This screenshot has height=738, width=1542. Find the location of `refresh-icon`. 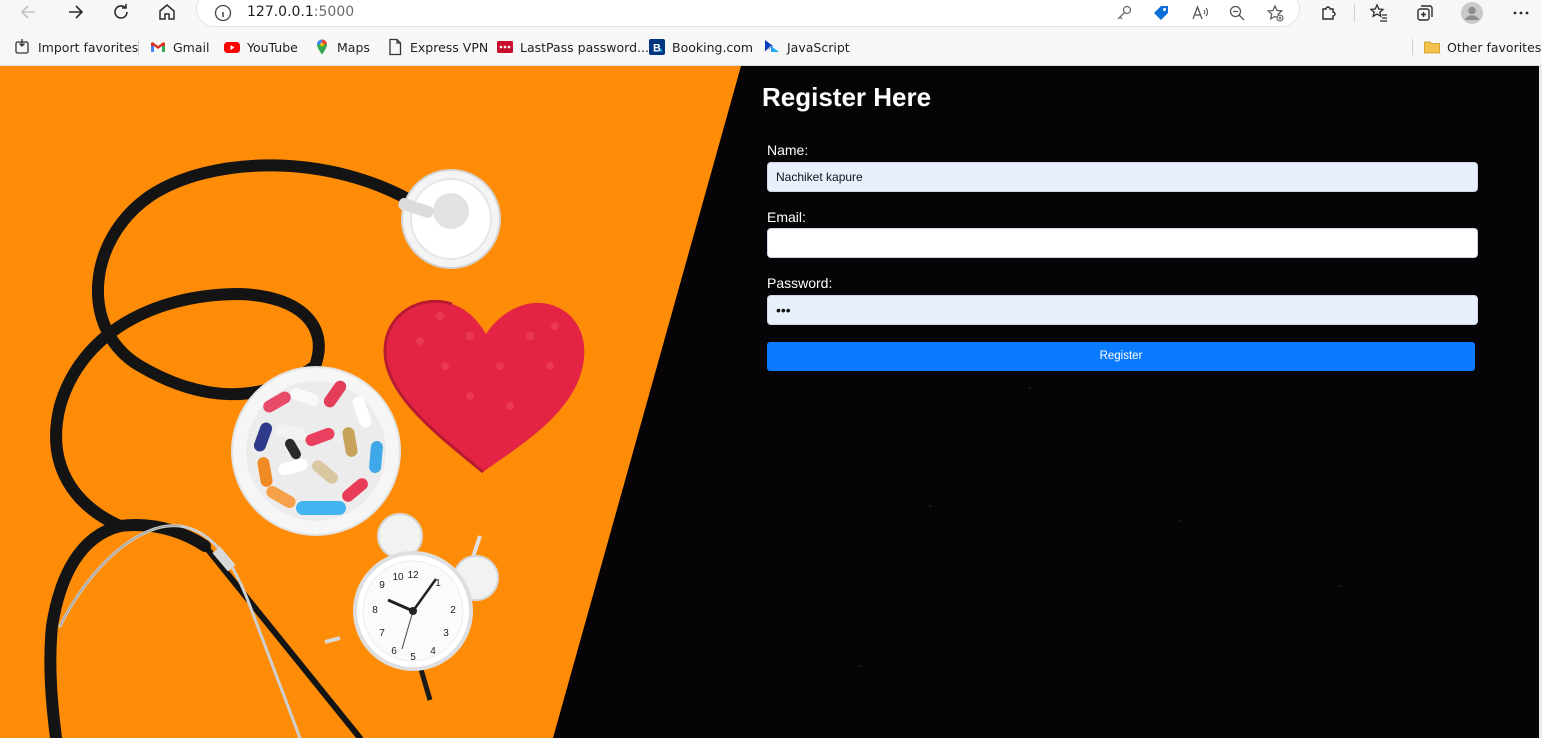

refresh-icon is located at coordinates (121, 11).